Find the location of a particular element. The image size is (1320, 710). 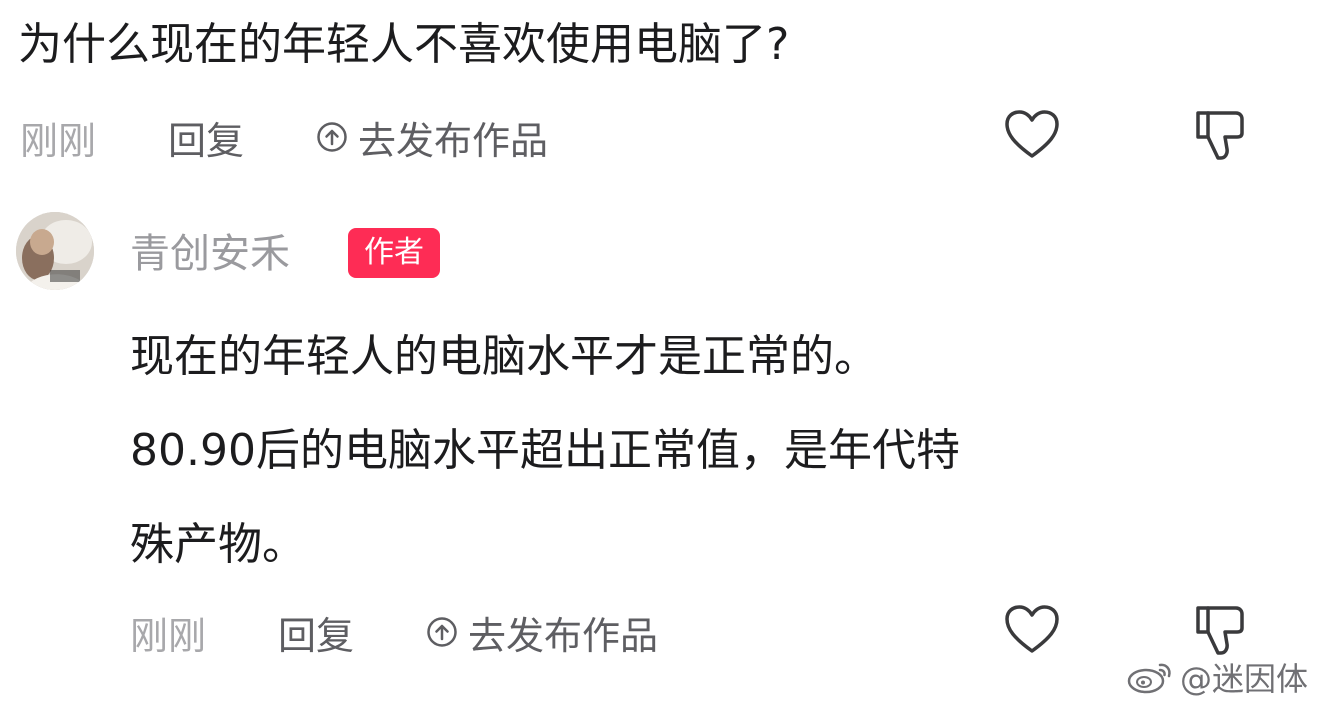

reply-text-line: 80.90后的电脑水平超出正常值，是年代特 is located at coordinates (545, 450).